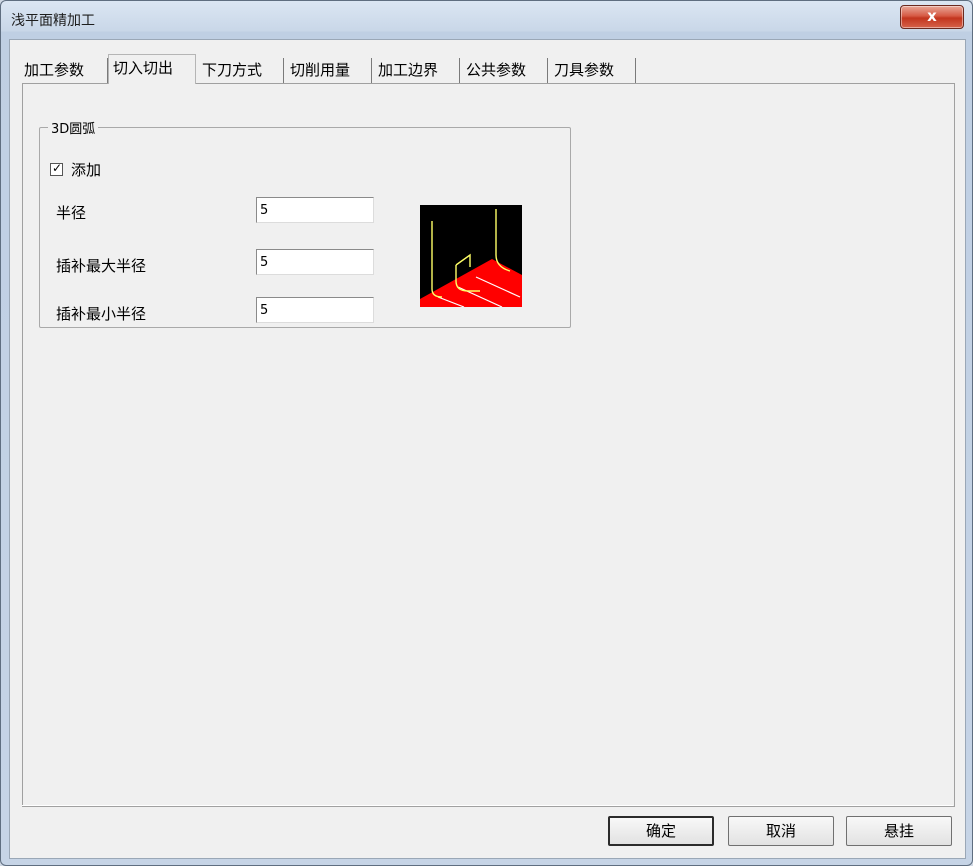  I want to click on tab-lead-in-out: 切入切出, so click(152, 69).